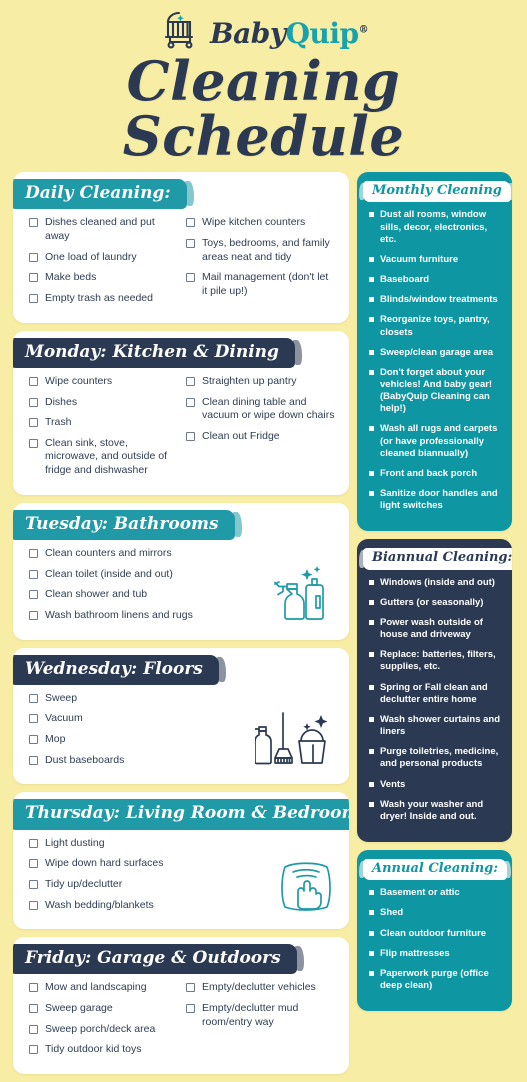 The image size is (527, 1082). What do you see at coordinates (241, 435) in the screenshot?
I see `check-label: Clean out Fridge` at bounding box center [241, 435].